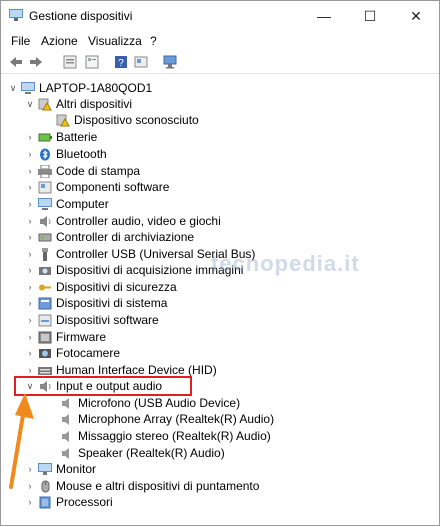  I want to click on tree-item-fotocamere: › Fotocamere, so click(72, 353).